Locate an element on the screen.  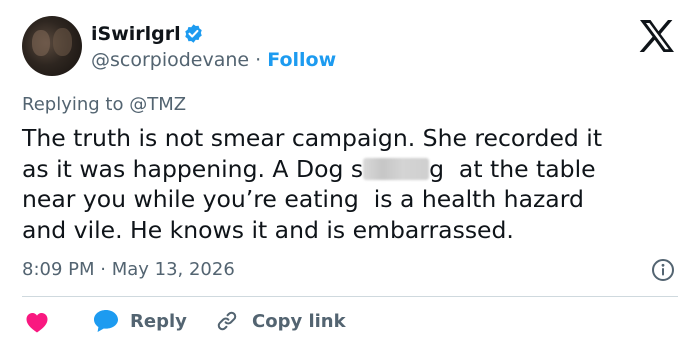
reply-label: Reply is located at coordinates (158, 321).